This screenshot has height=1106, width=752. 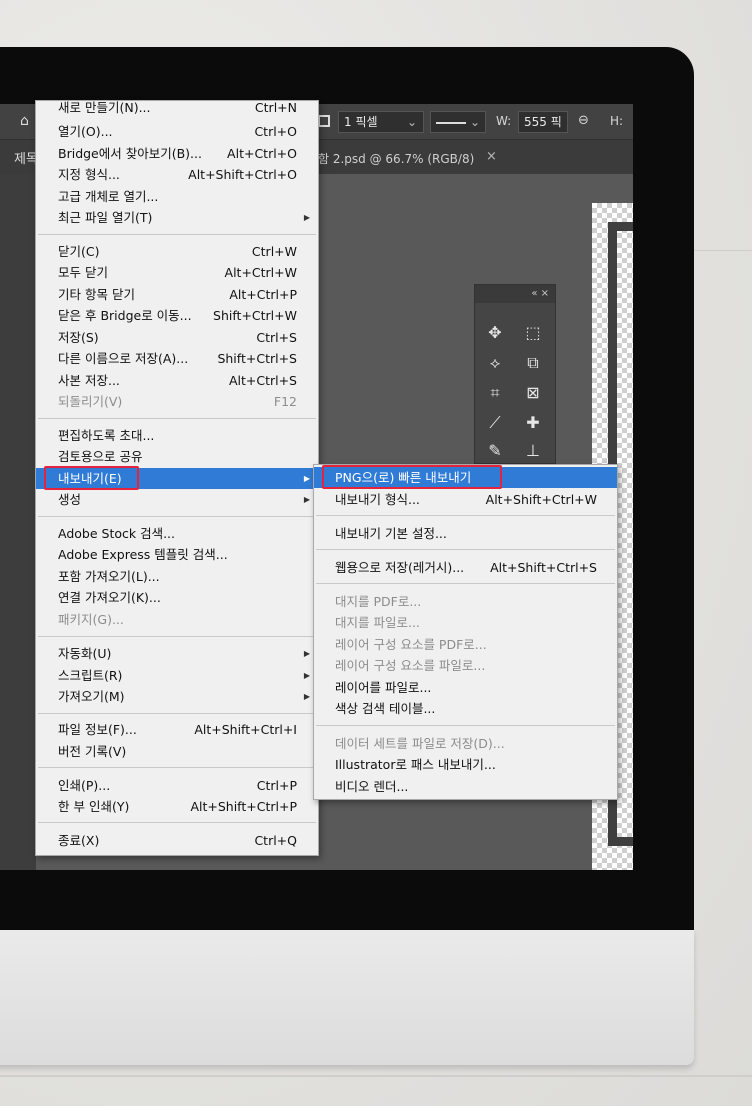 What do you see at coordinates (177, 337) in the screenshot?
I see `menu-item-save: 저장(S) Ctrl+S` at bounding box center [177, 337].